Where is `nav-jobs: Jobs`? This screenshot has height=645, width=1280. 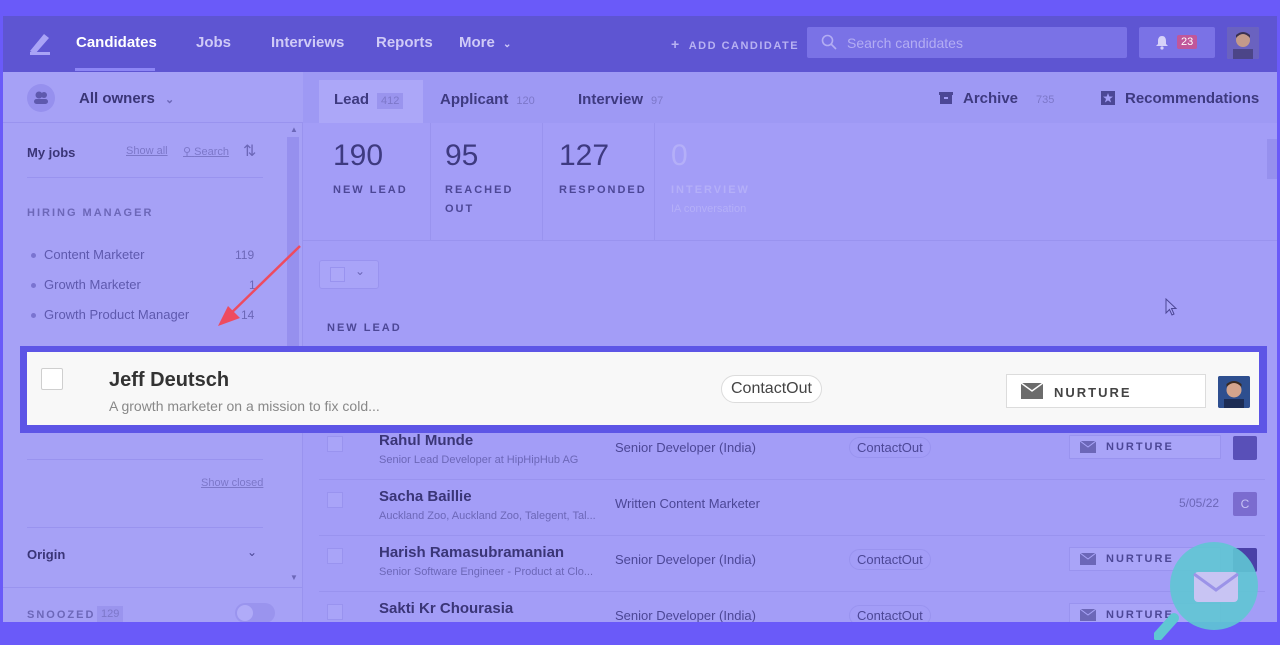 nav-jobs: Jobs is located at coordinates (213, 42).